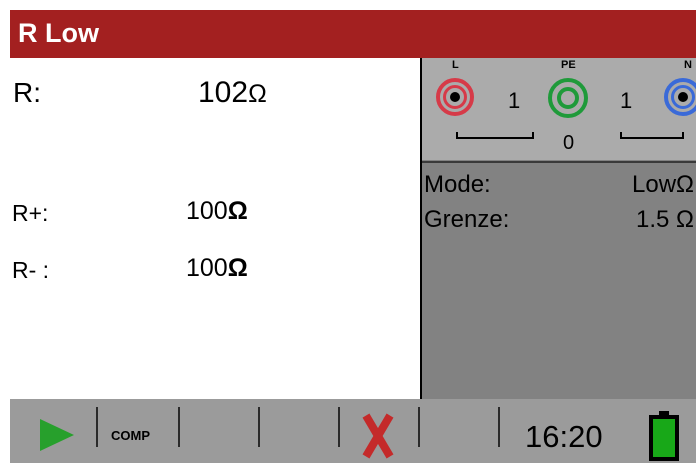 This screenshot has height=463, width=696. What do you see at coordinates (30, 213) in the screenshot?
I see `rplus-label: R+:` at bounding box center [30, 213].